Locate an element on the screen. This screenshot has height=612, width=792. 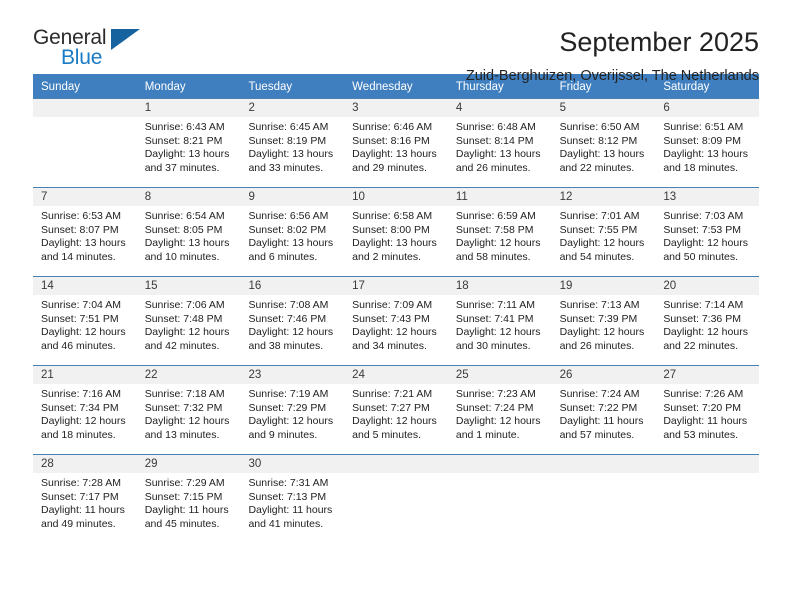
sunset-line: Sunset: 7:13 PM is located at coordinates (287, 496).